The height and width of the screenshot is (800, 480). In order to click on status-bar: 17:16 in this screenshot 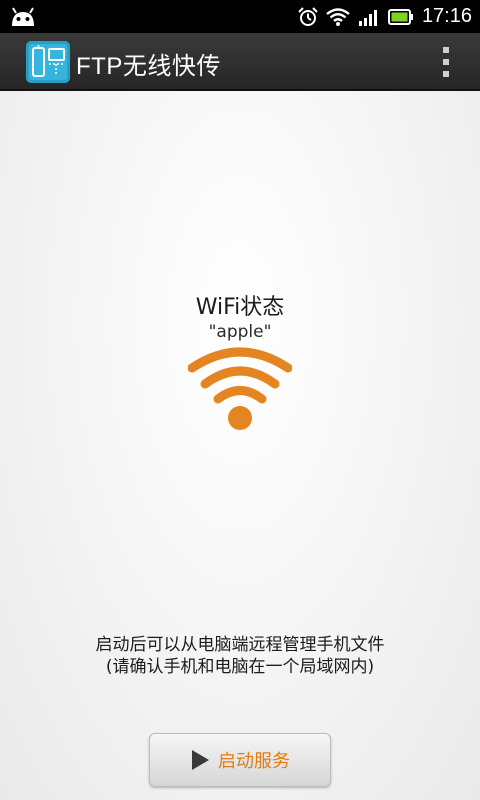, I will do `click(240, 16)`.